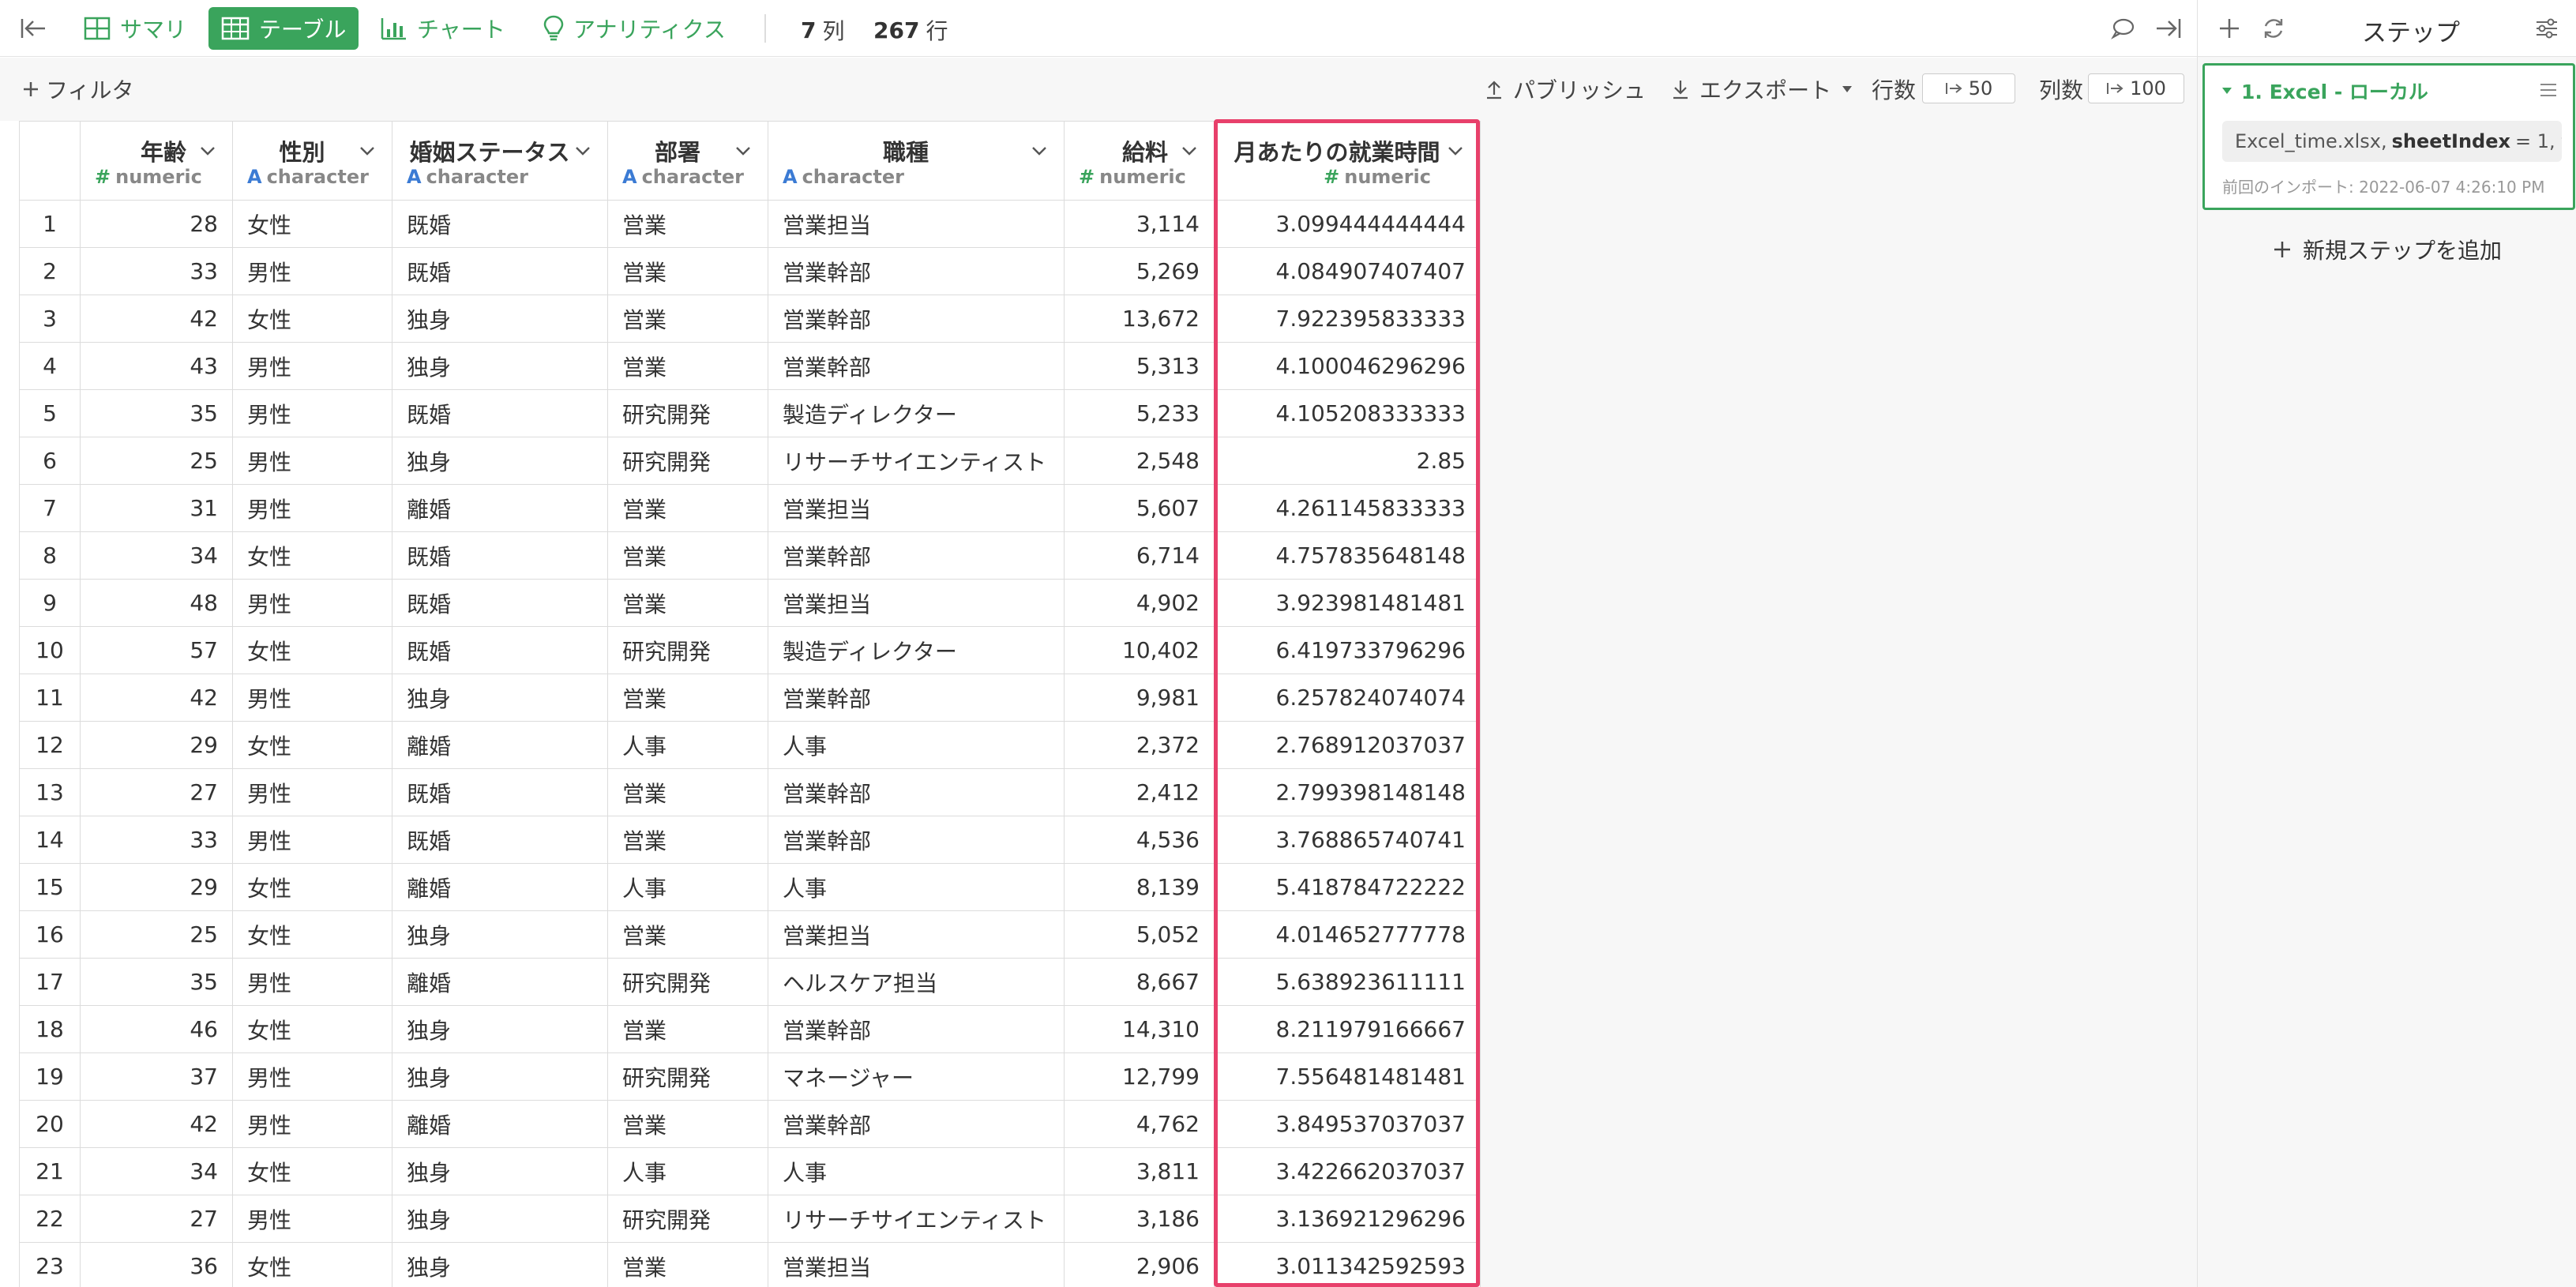 The width and height of the screenshot is (2576, 1287). Describe the element at coordinates (687, 1171) in the screenshot. I see `cell-department: 人事` at that location.